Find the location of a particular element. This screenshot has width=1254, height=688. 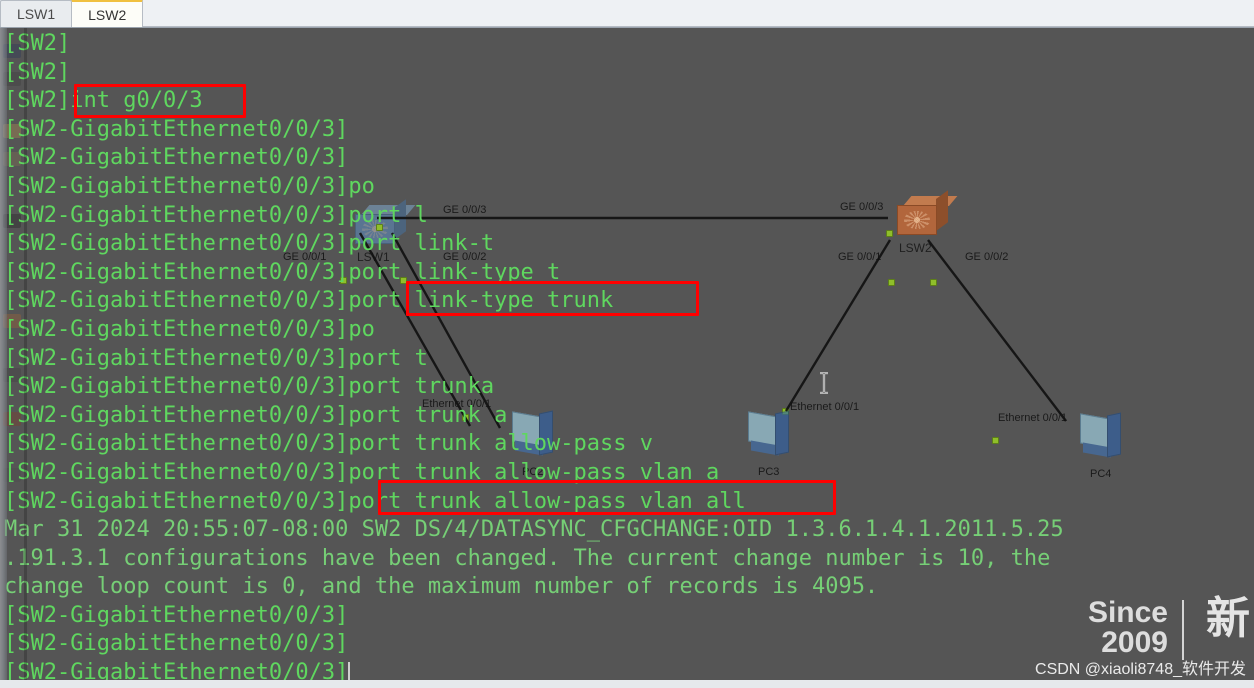

tab-lsw1-label: LSW1 is located at coordinates (36, 14).